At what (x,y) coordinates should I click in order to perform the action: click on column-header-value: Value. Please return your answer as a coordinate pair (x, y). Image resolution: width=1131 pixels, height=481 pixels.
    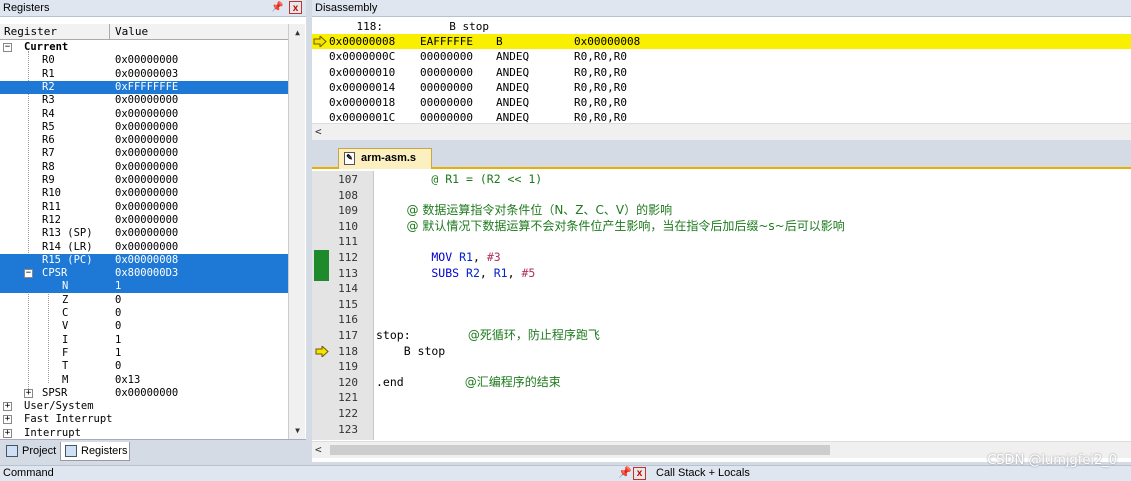
    Looking at the image, I should click on (199, 32).